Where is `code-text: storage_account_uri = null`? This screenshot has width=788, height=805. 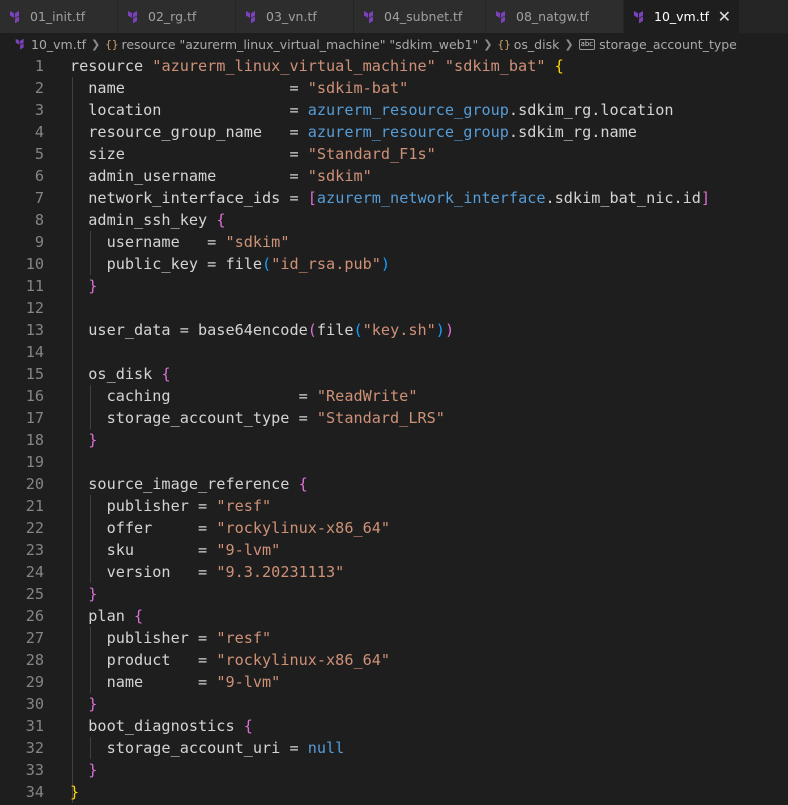 code-text: storage_account_uri = null is located at coordinates (194, 748).